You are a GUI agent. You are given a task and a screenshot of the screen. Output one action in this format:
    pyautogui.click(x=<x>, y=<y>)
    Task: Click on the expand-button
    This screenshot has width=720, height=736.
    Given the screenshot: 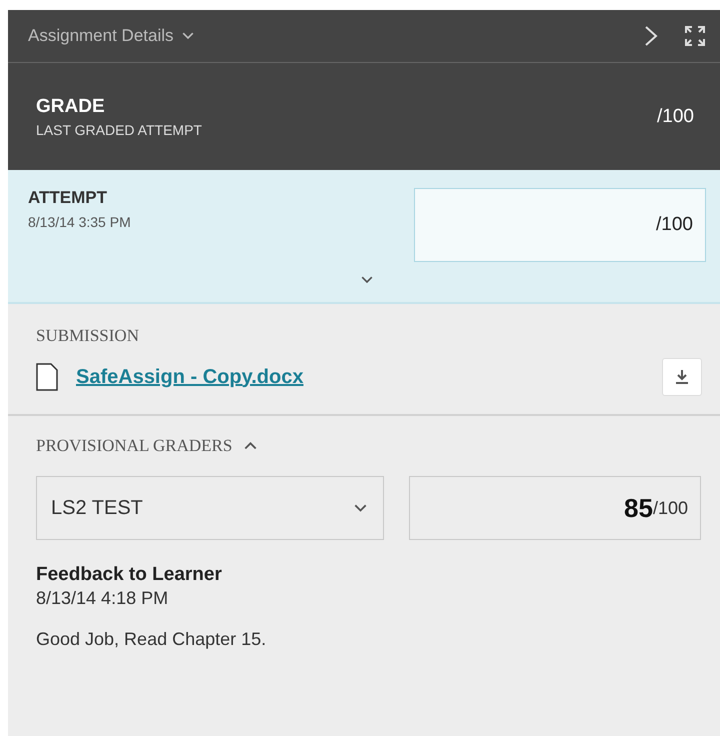 What is the action you would take?
    pyautogui.click(x=695, y=36)
    